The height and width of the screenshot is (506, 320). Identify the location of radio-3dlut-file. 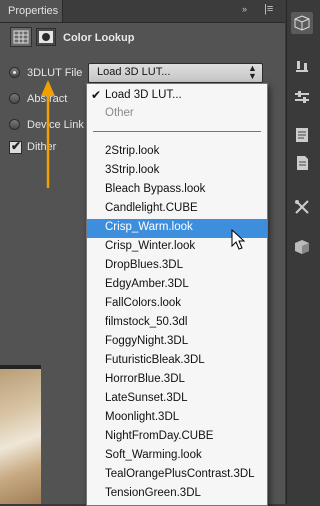
(14, 72).